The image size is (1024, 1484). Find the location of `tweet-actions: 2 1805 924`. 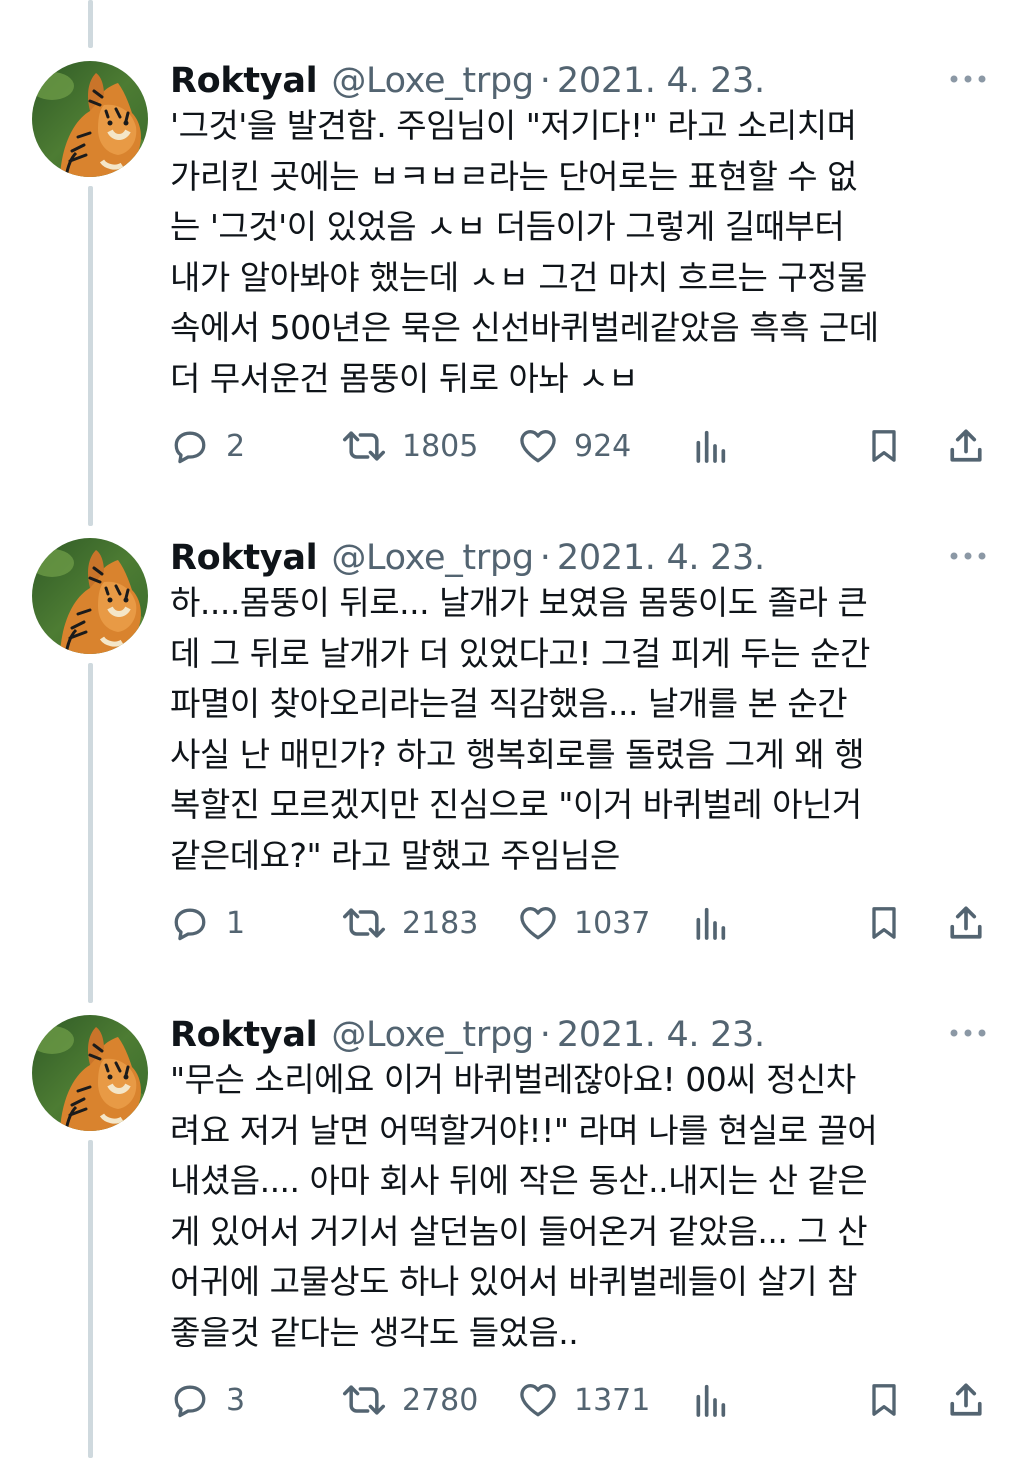

tweet-actions: 2 1805 924 is located at coordinates (583, 446).